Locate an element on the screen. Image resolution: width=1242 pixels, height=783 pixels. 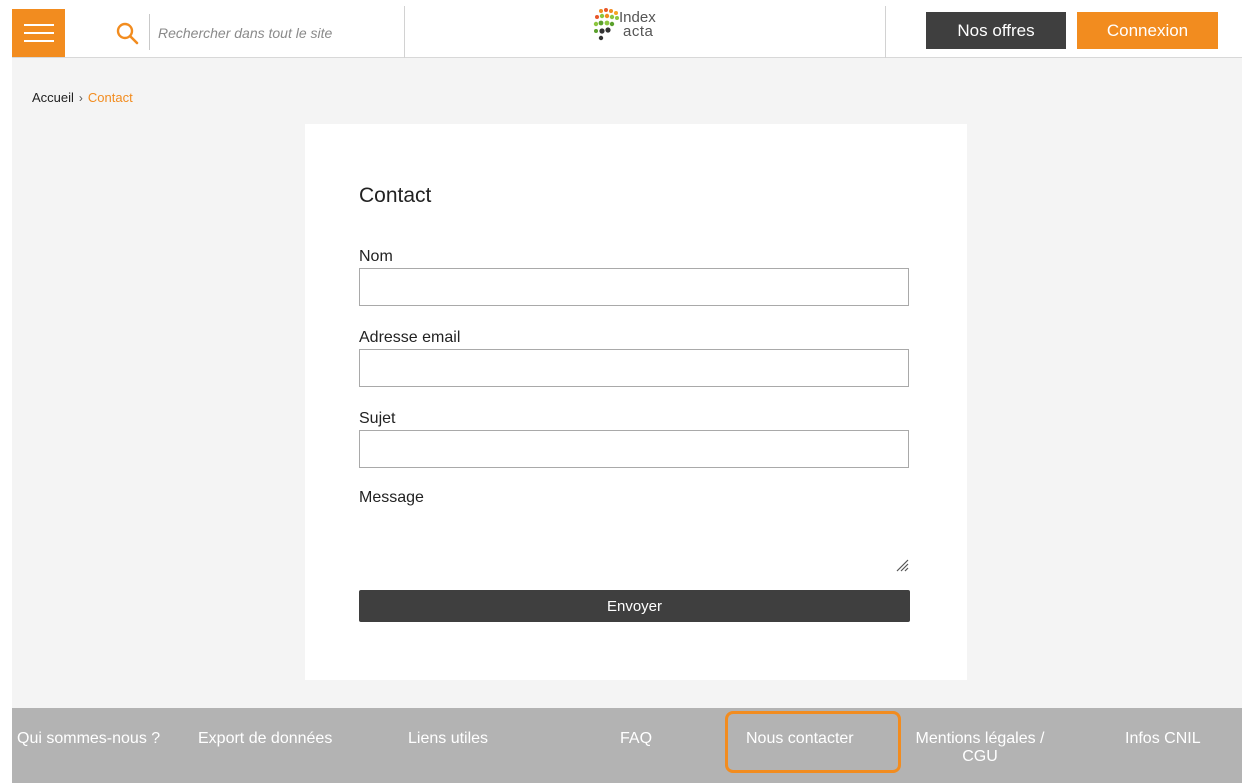
breadcrumb-current: Contact is located at coordinates (110, 97).